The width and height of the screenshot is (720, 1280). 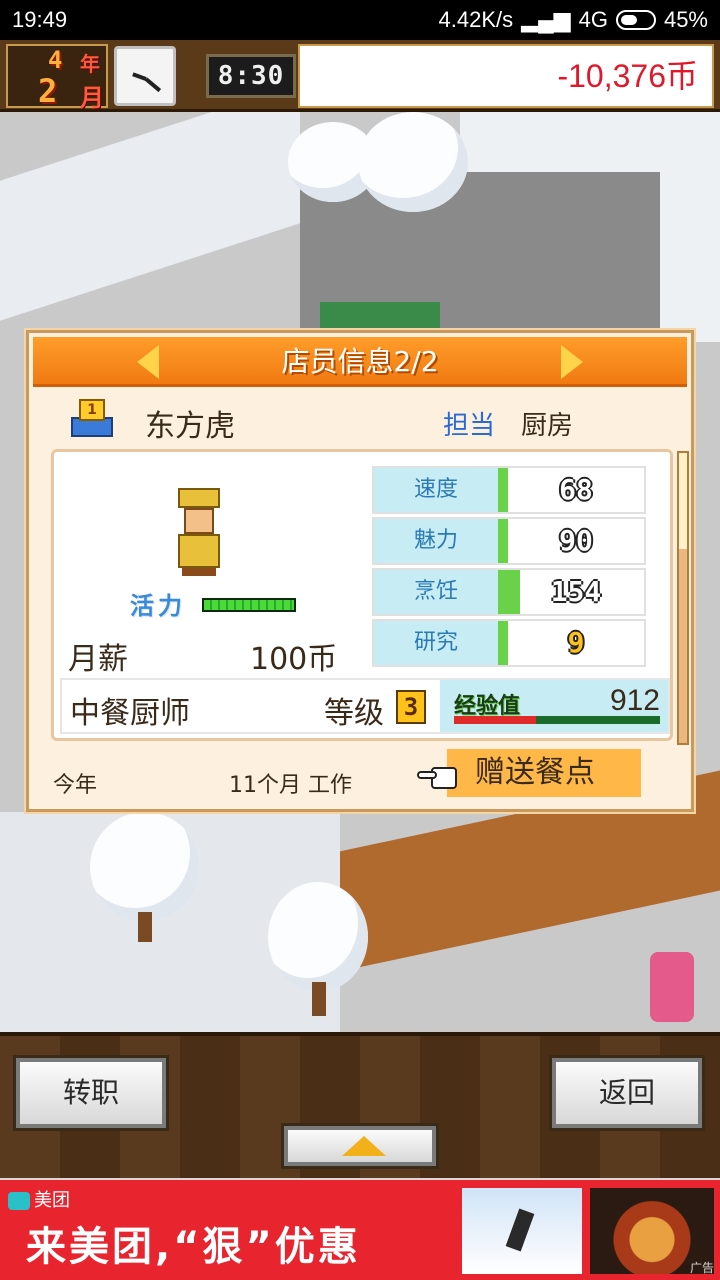 What do you see at coordinates (145, 76) in the screenshot?
I see `analog-clock-icon` at bounding box center [145, 76].